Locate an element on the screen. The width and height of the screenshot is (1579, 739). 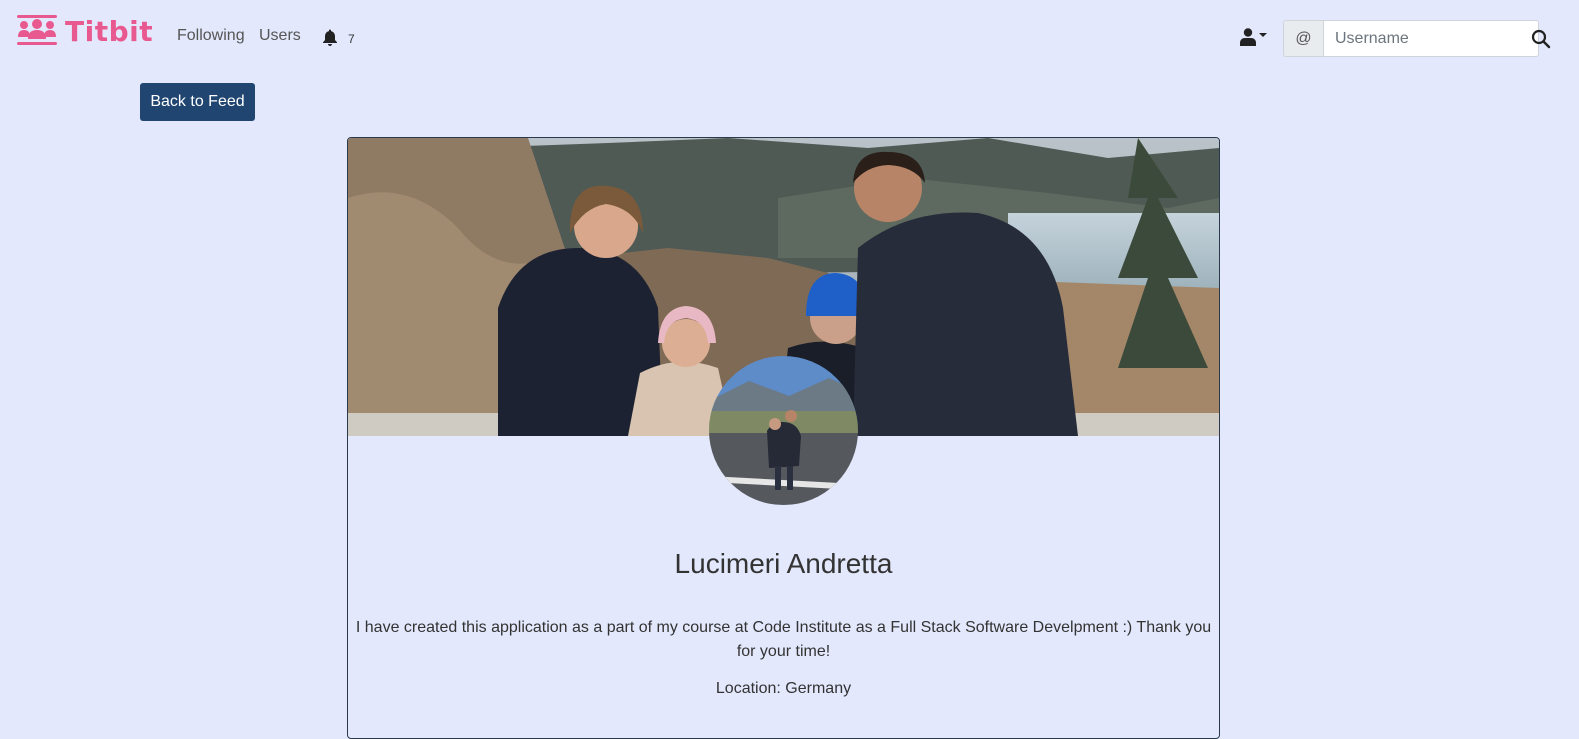
bell-icon is located at coordinates (330, 37).